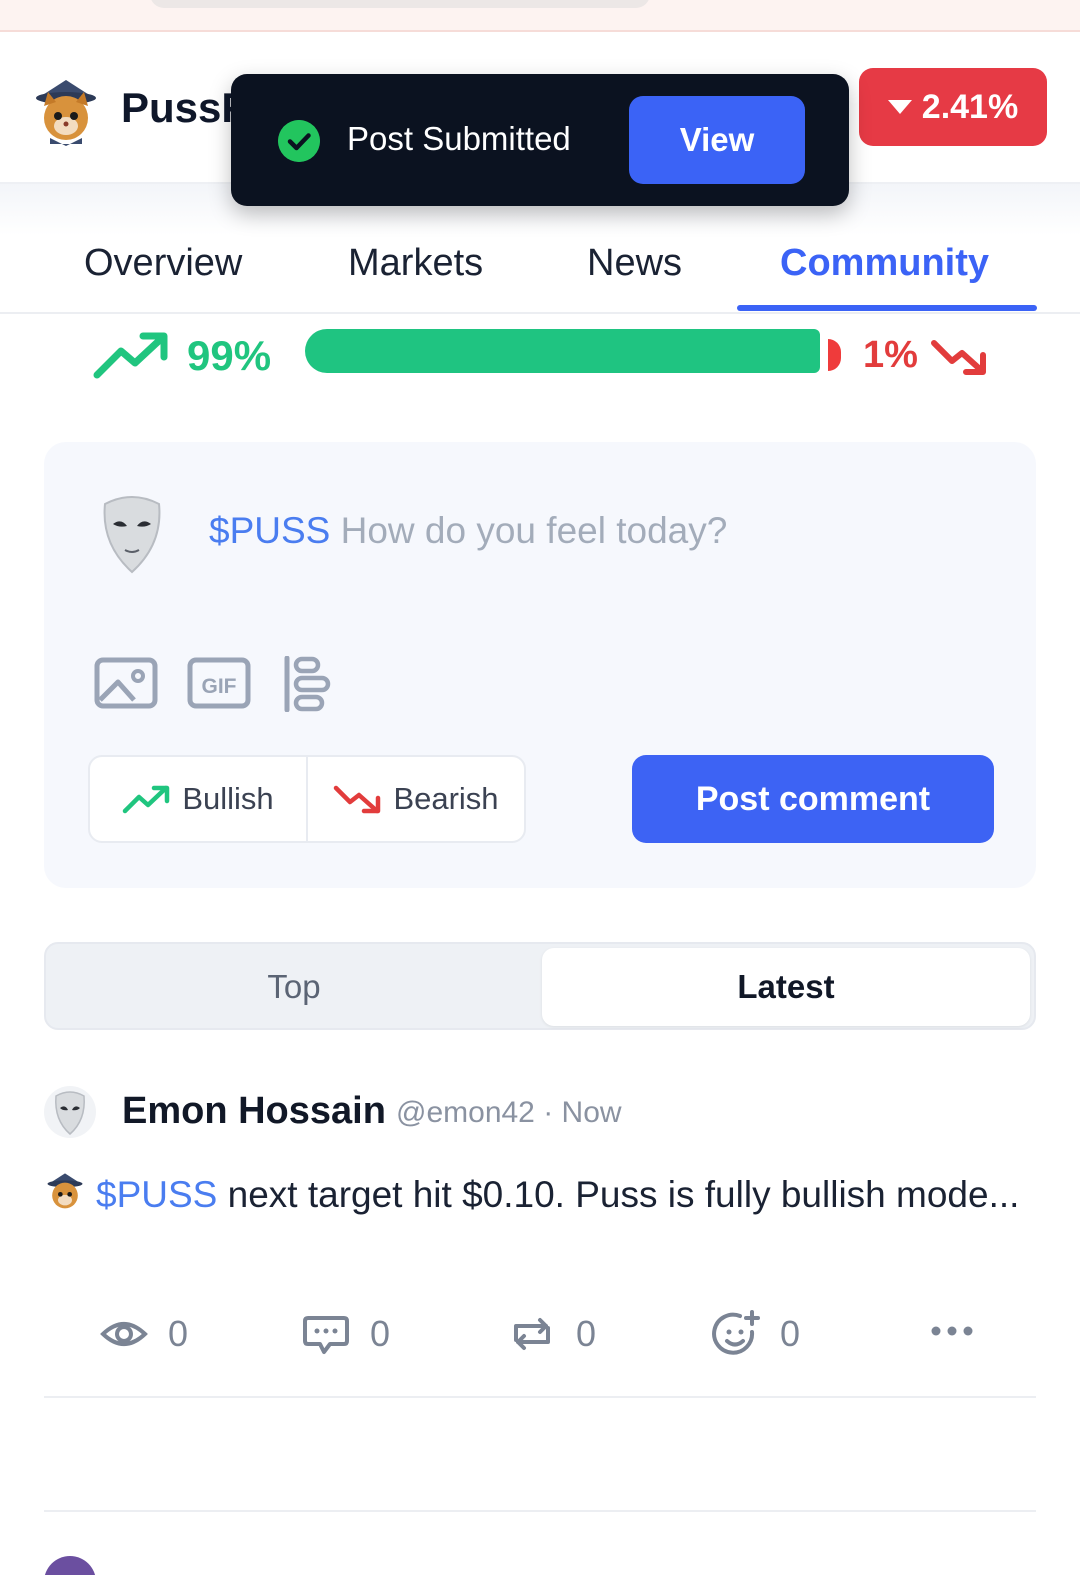  What do you see at coordinates (400, 4) in the screenshot?
I see `address-pill` at bounding box center [400, 4].